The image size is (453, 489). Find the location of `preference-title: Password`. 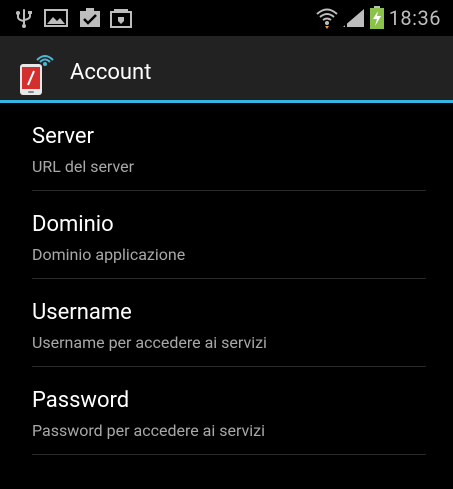

preference-title: Password is located at coordinates (81, 400).